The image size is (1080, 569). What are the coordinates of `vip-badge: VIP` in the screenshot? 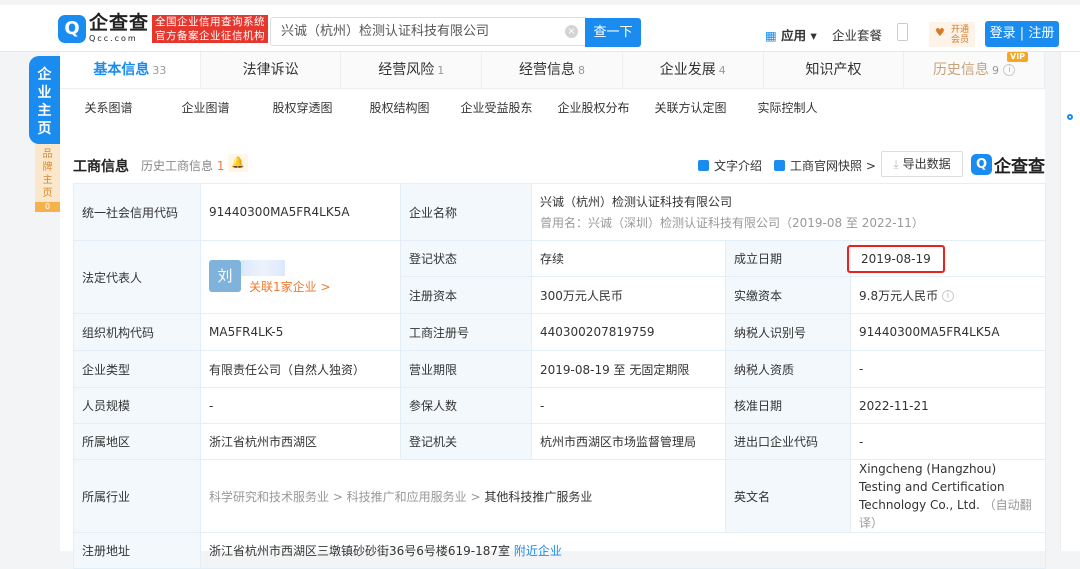 It's located at (1018, 57).